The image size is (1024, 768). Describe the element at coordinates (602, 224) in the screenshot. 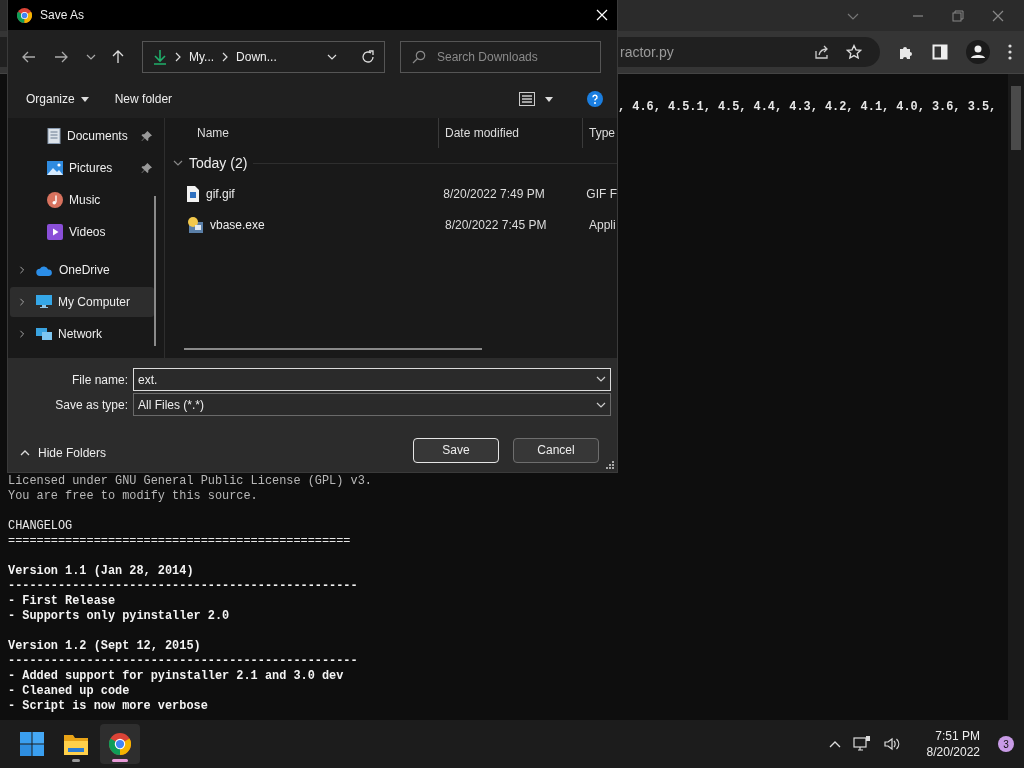

I see `file-type: Appli` at that location.